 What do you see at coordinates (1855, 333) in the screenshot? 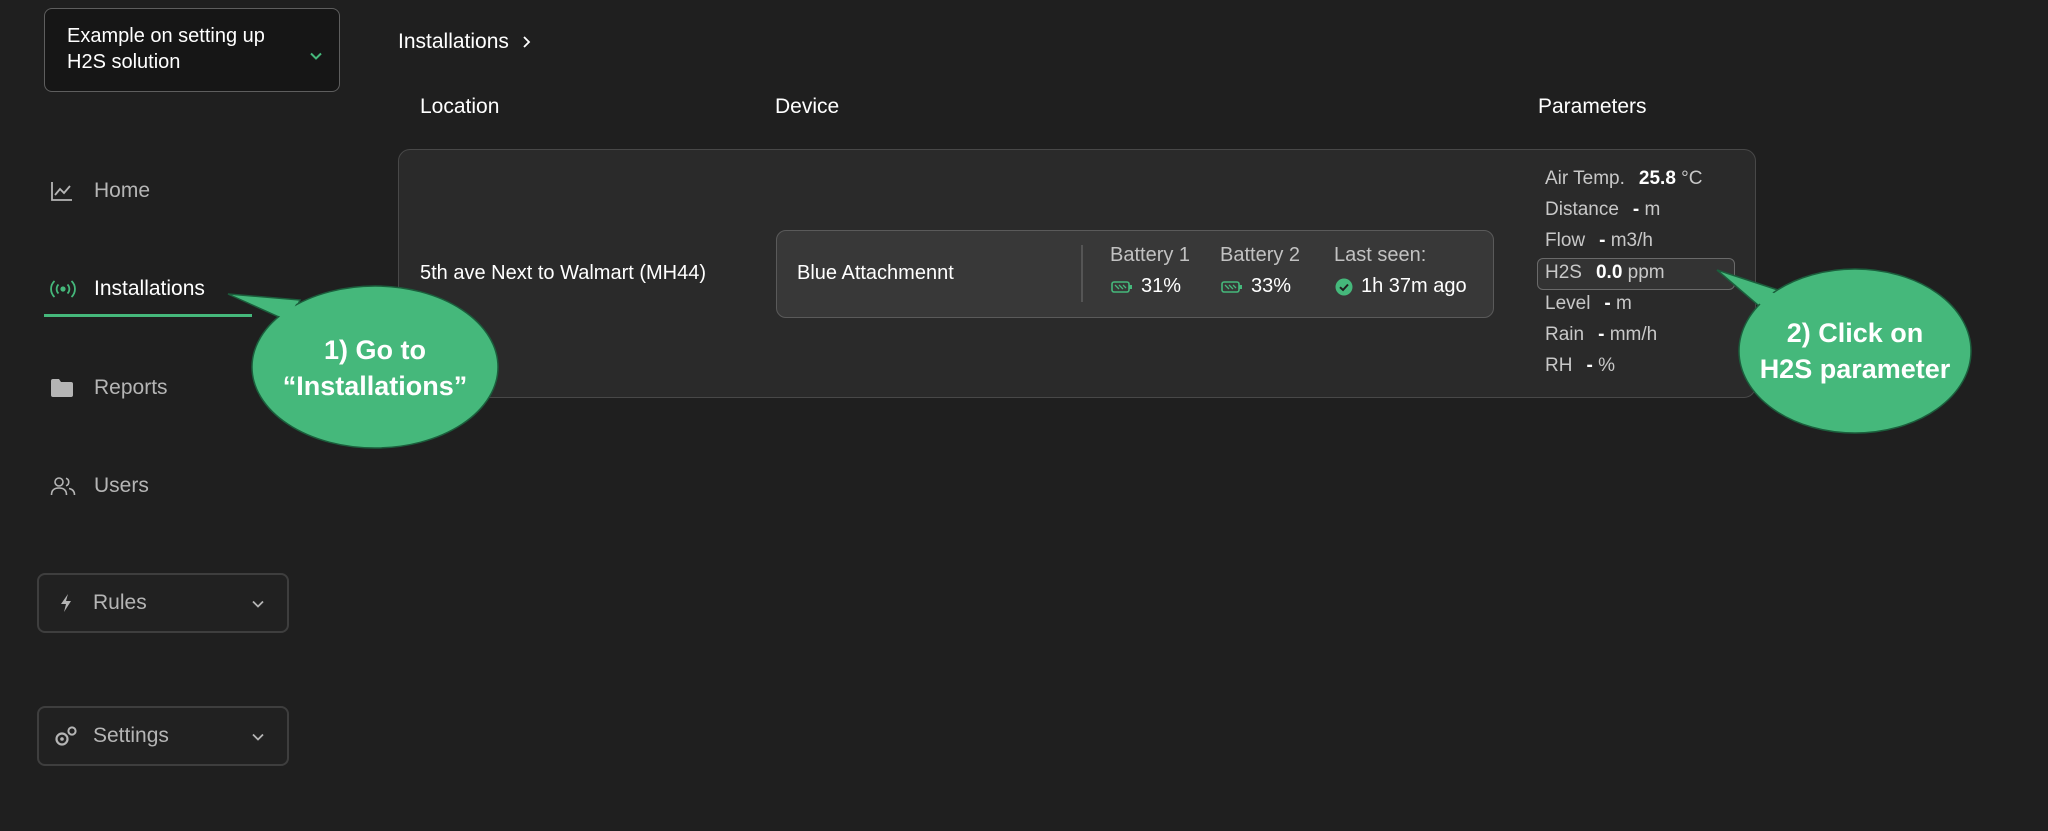
I see `callout-step2-line1: 2) Click on` at bounding box center [1855, 333].